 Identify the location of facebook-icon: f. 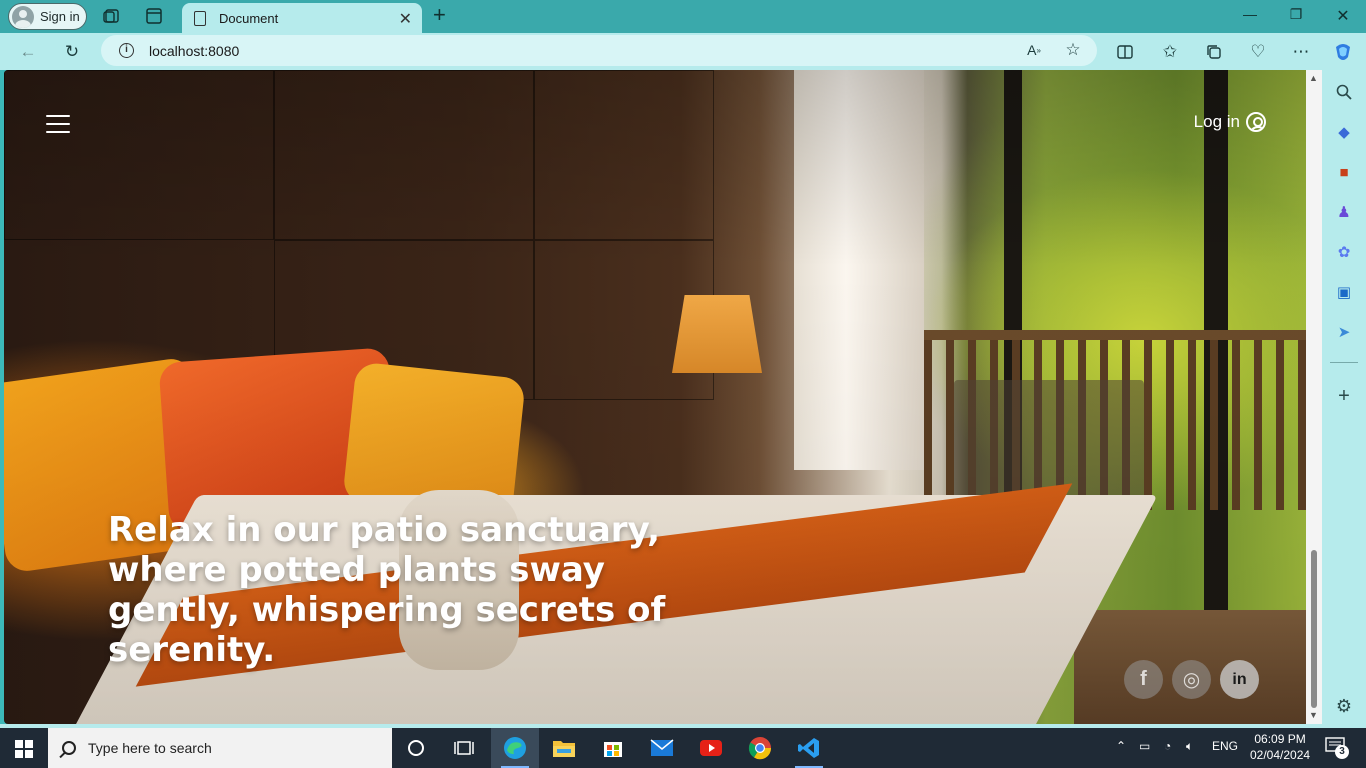
(1143, 679).